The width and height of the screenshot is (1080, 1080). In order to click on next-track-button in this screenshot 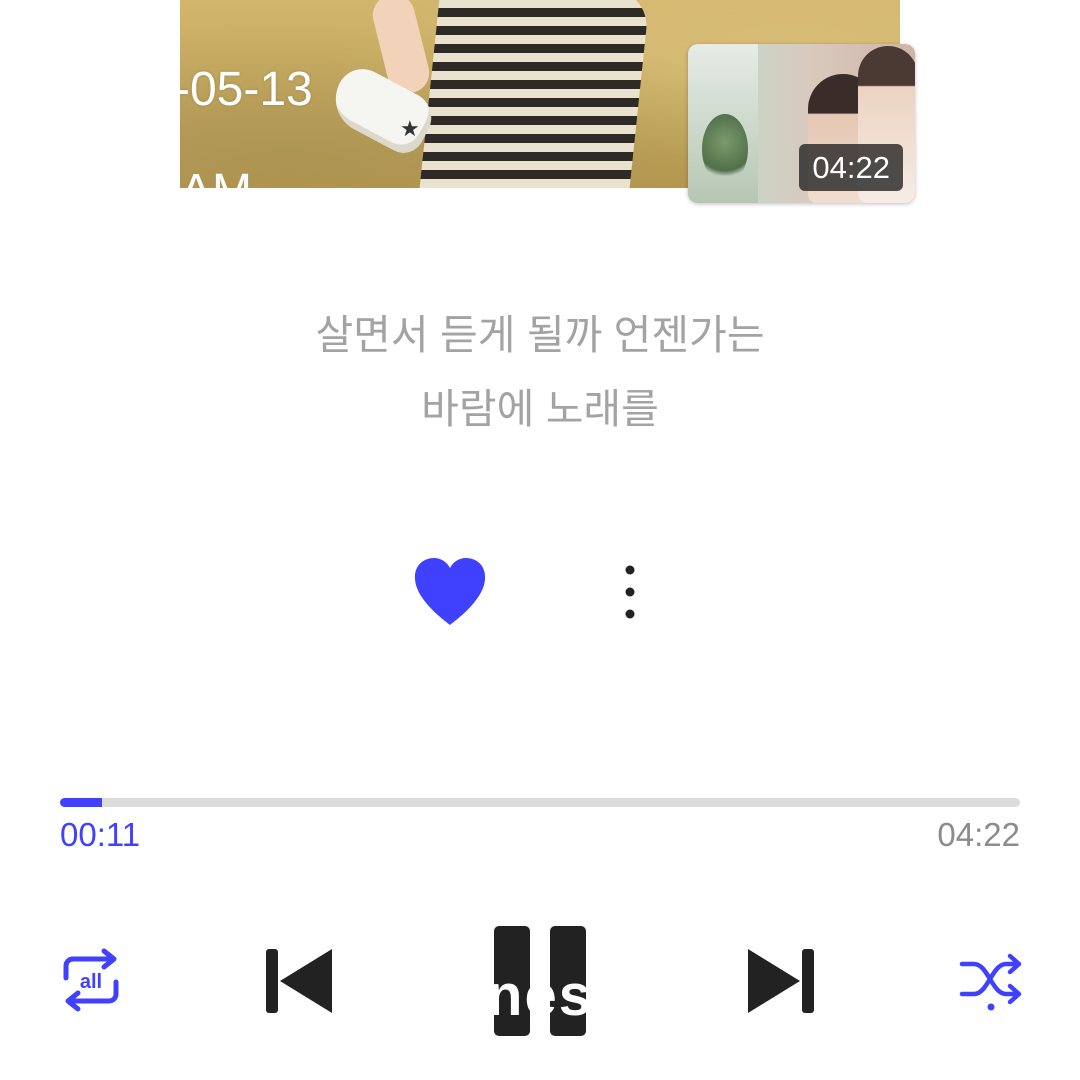, I will do `click(780, 981)`.